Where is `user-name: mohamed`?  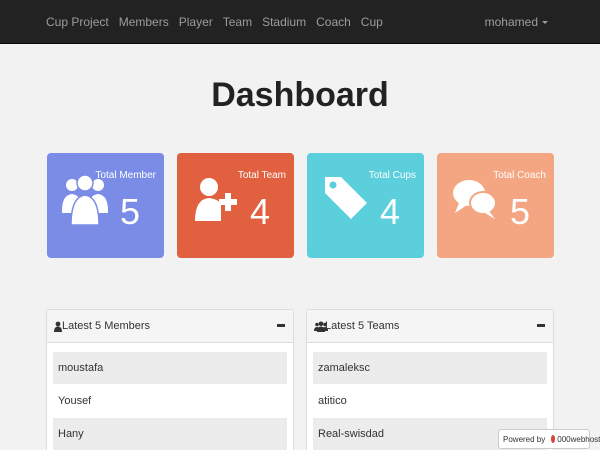 user-name: mohamed is located at coordinates (511, 22).